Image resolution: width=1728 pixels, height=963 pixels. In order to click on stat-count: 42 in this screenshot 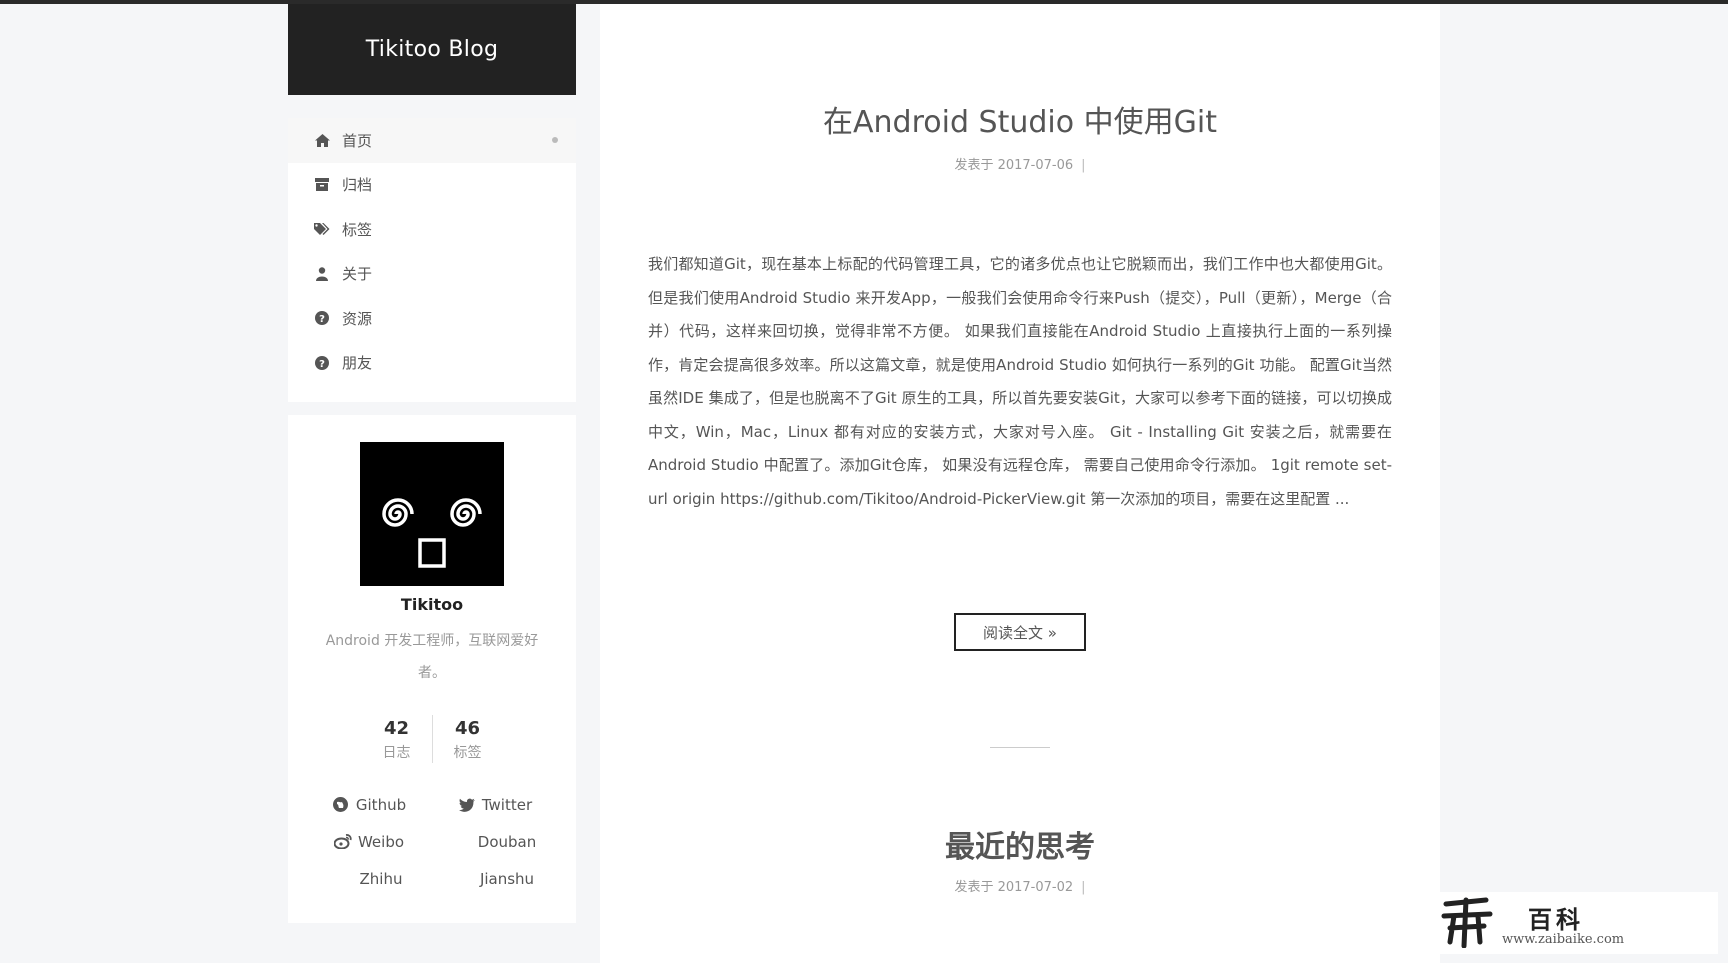, I will do `click(396, 728)`.